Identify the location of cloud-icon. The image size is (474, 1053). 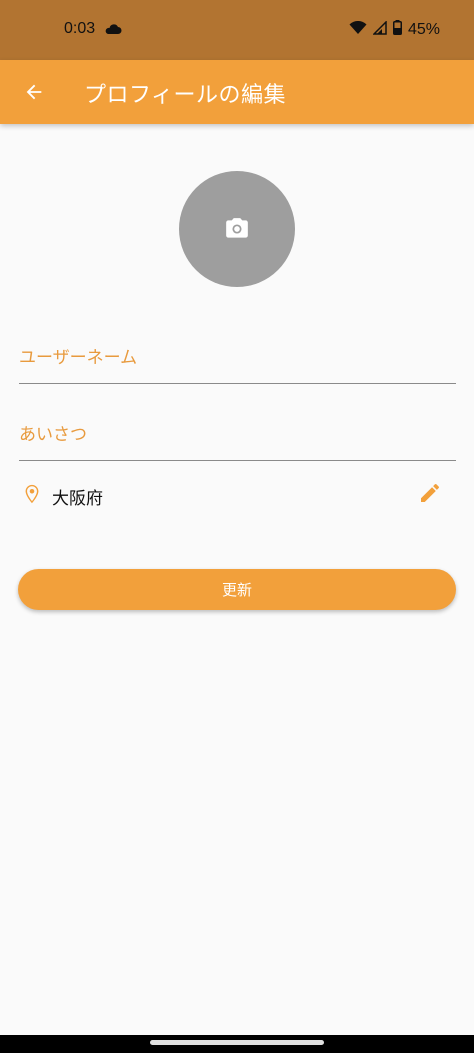
(113, 31).